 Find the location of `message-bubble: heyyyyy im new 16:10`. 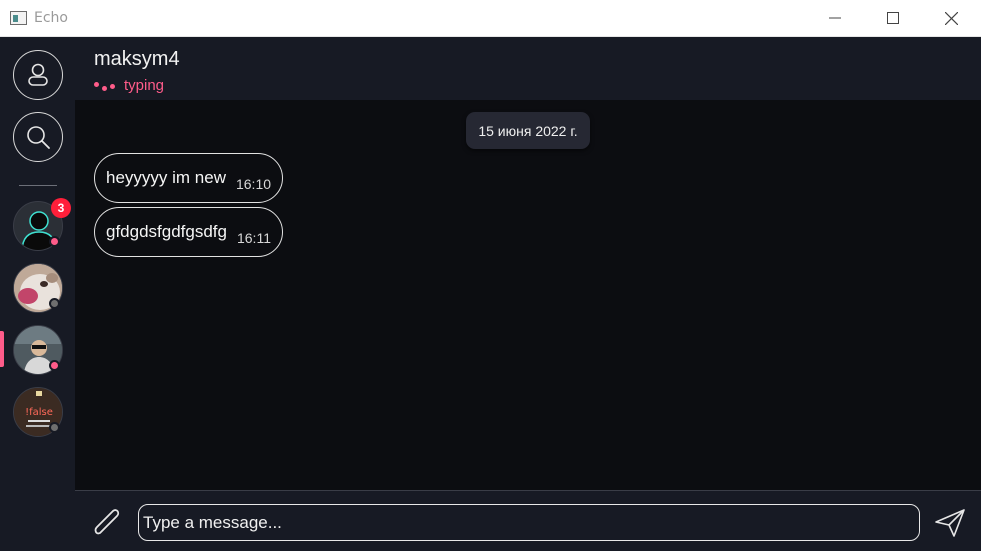

message-bubble: heyyyyy im new 16:10 is located at coordinates (189, 178).